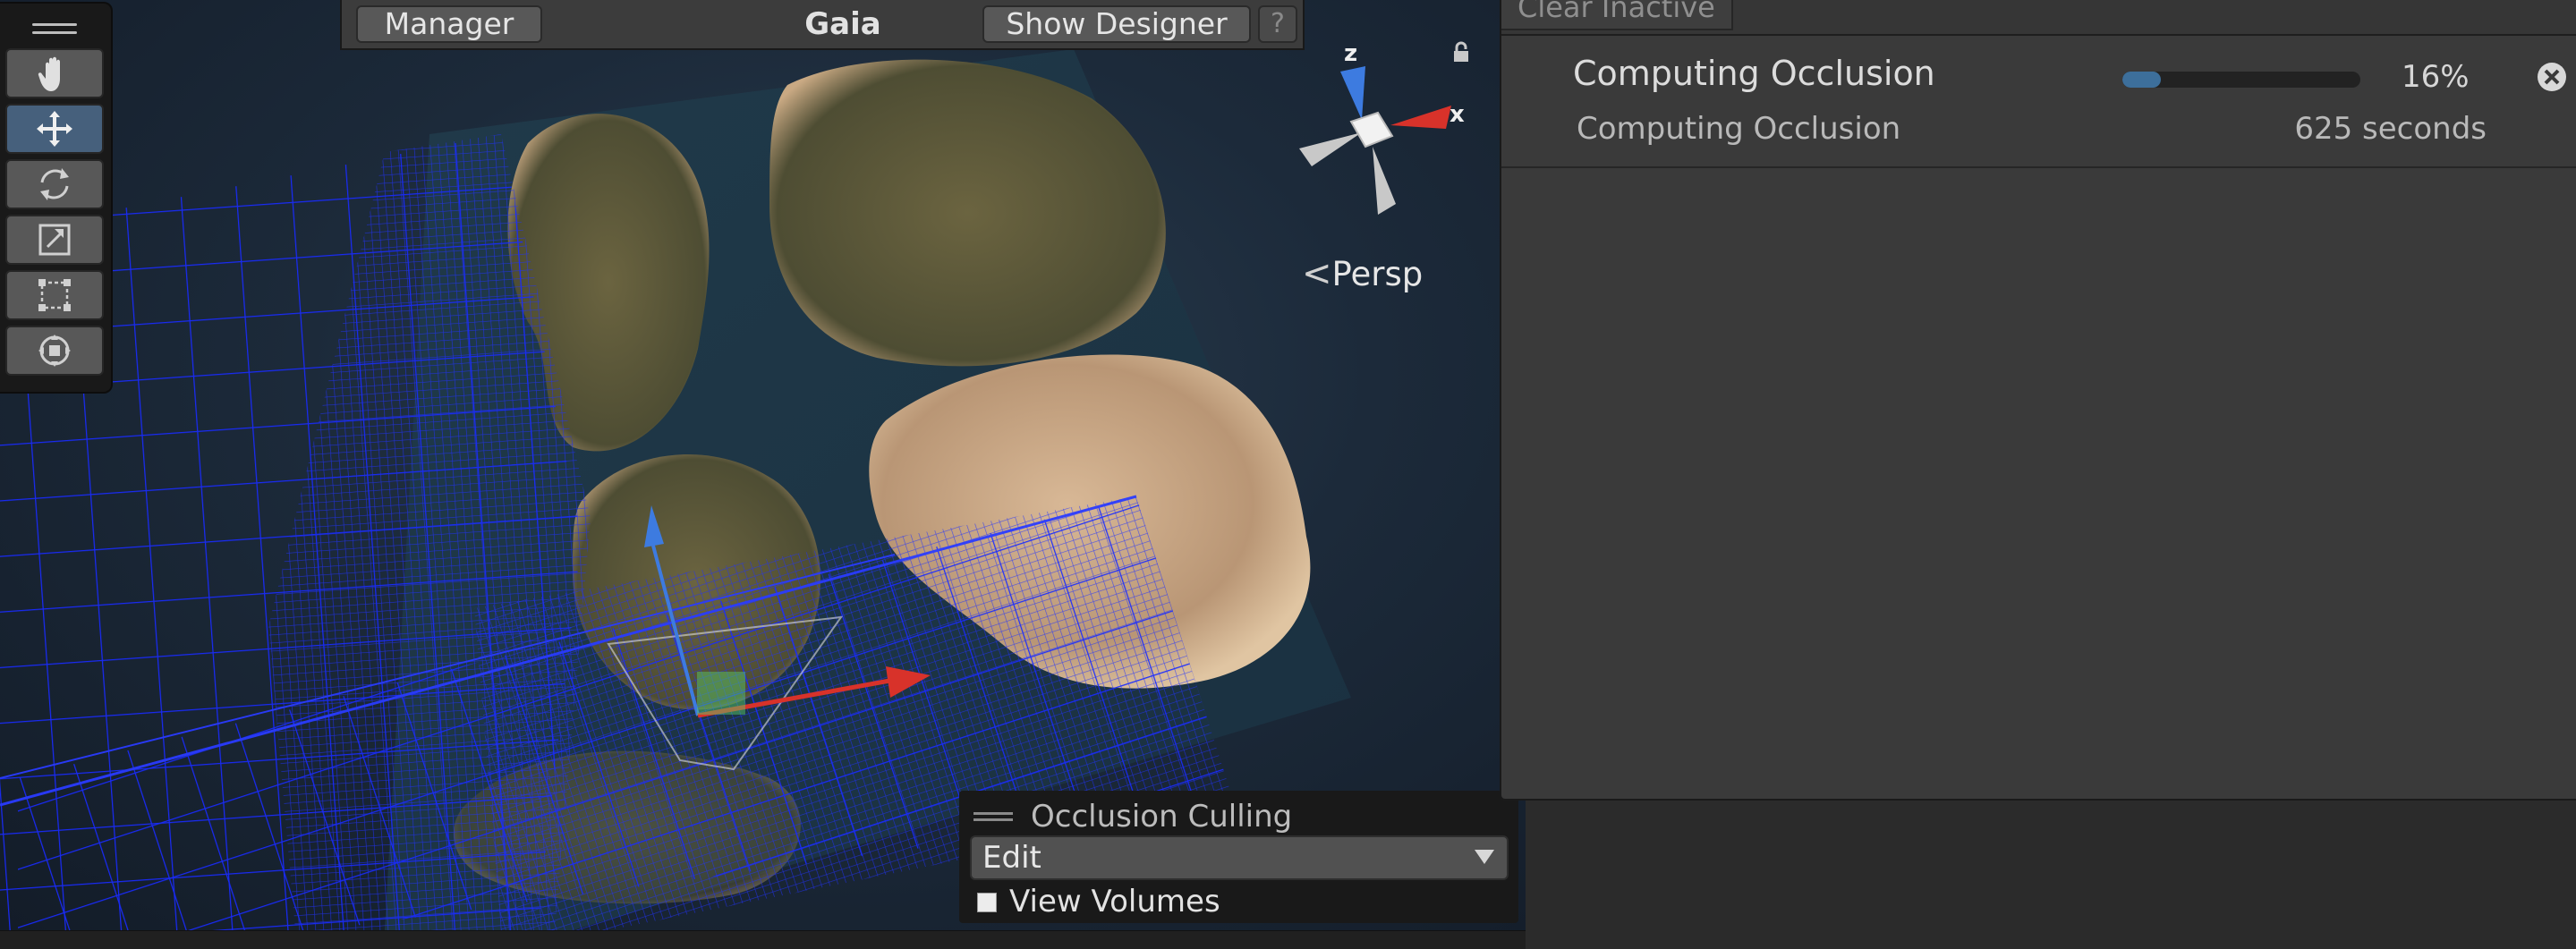  What do you see at coordinates (967, 213) in the screenshot?
I see `island-north` at bounding box center [967, 213].